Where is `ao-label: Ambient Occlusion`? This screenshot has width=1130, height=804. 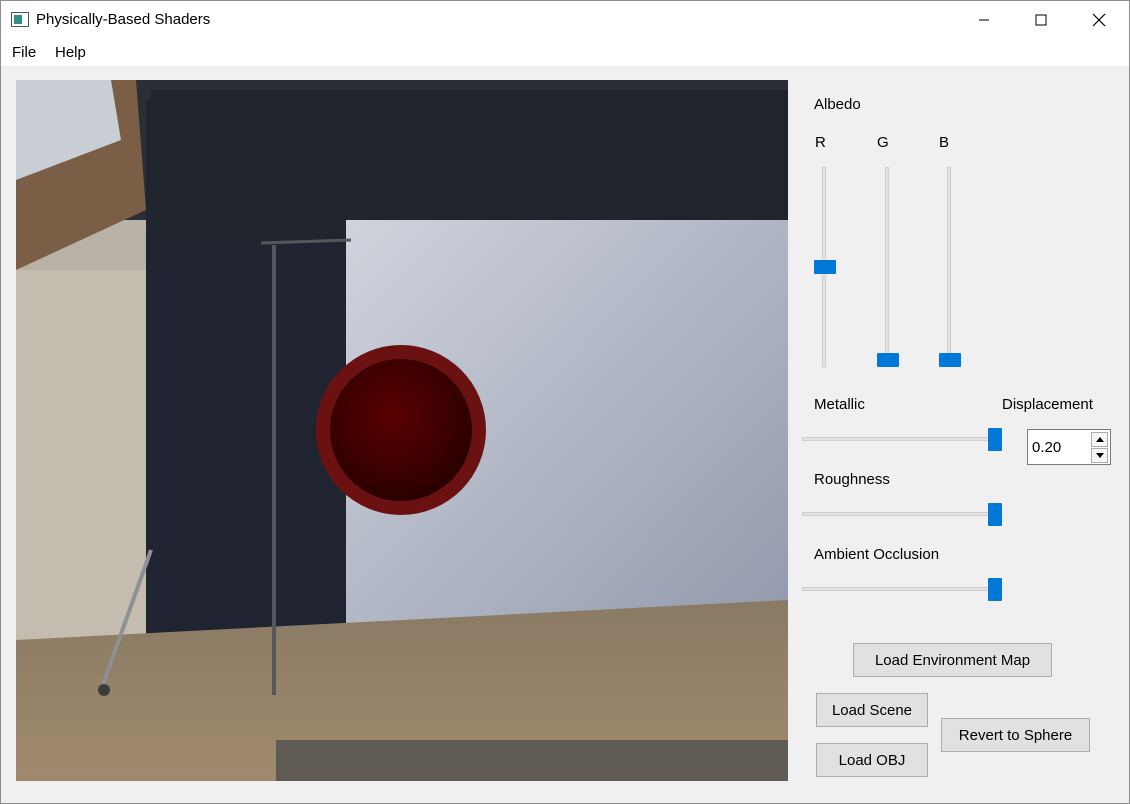 ao-label: Ambient Occlusion is located at coordinates (877, 554).